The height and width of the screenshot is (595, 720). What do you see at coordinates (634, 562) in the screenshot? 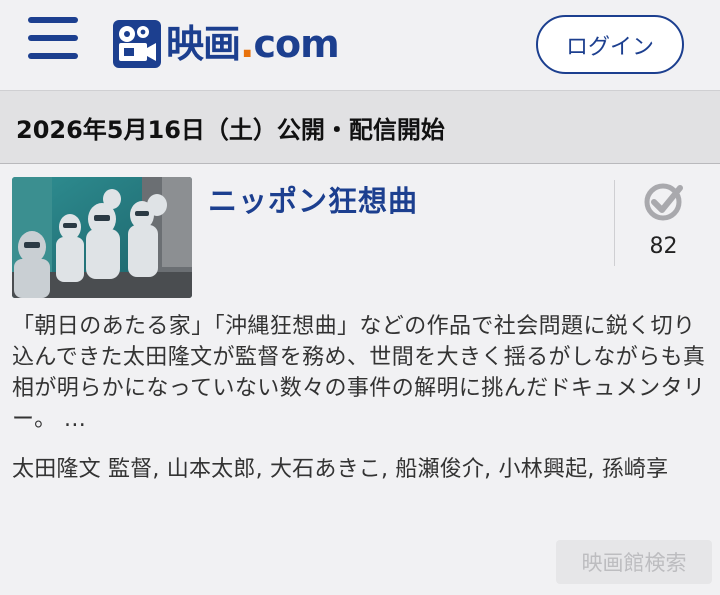
I see `theater-search-button: 映画館検索` at bounding box center [634, 562].